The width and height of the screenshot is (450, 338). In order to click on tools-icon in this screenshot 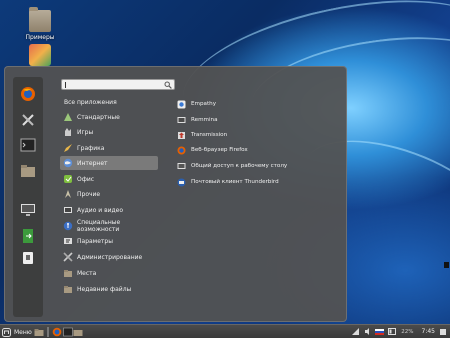, I will do `click(28, 120)`.